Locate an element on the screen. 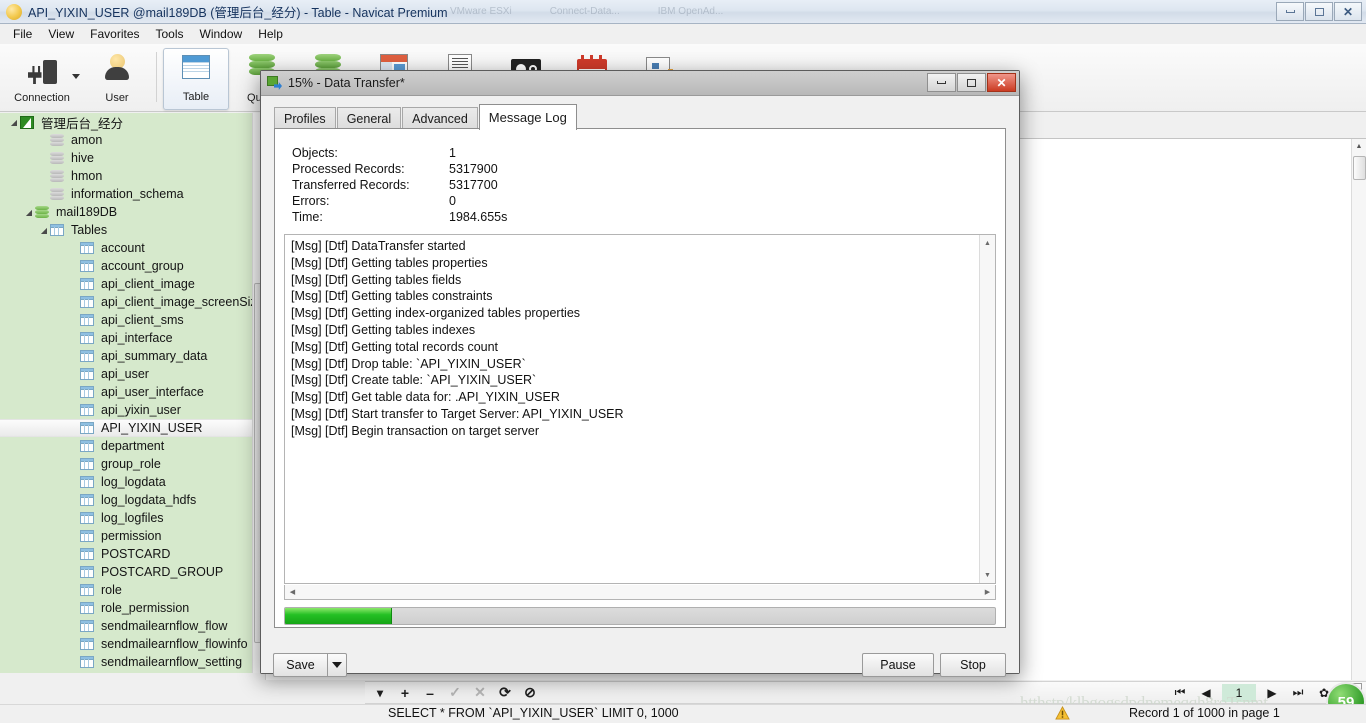 The width and height of the screenshot is (1366, 723). toolbar-connection-label: Connection is located at coordinates (42, 98).